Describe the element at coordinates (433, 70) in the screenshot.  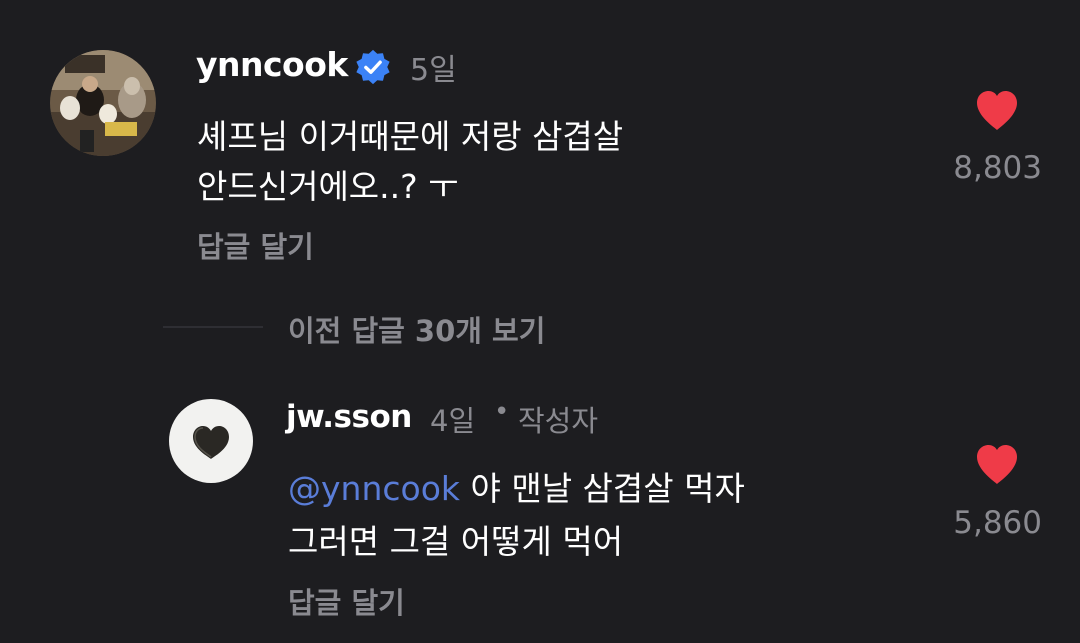
I see `timestamp: 5일` at that location.